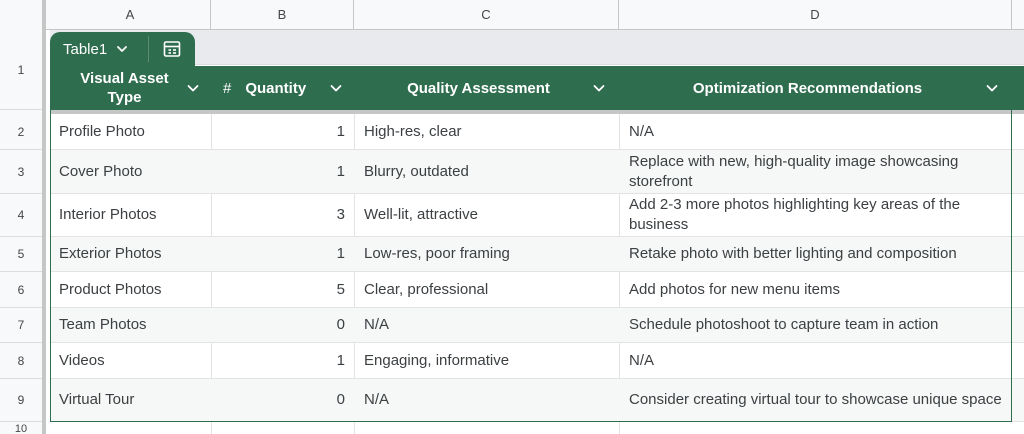  What do you see at coordinates (21, 400) in the screenshot?
I see `row-header-9: 9` at bounding box center [21, 400].